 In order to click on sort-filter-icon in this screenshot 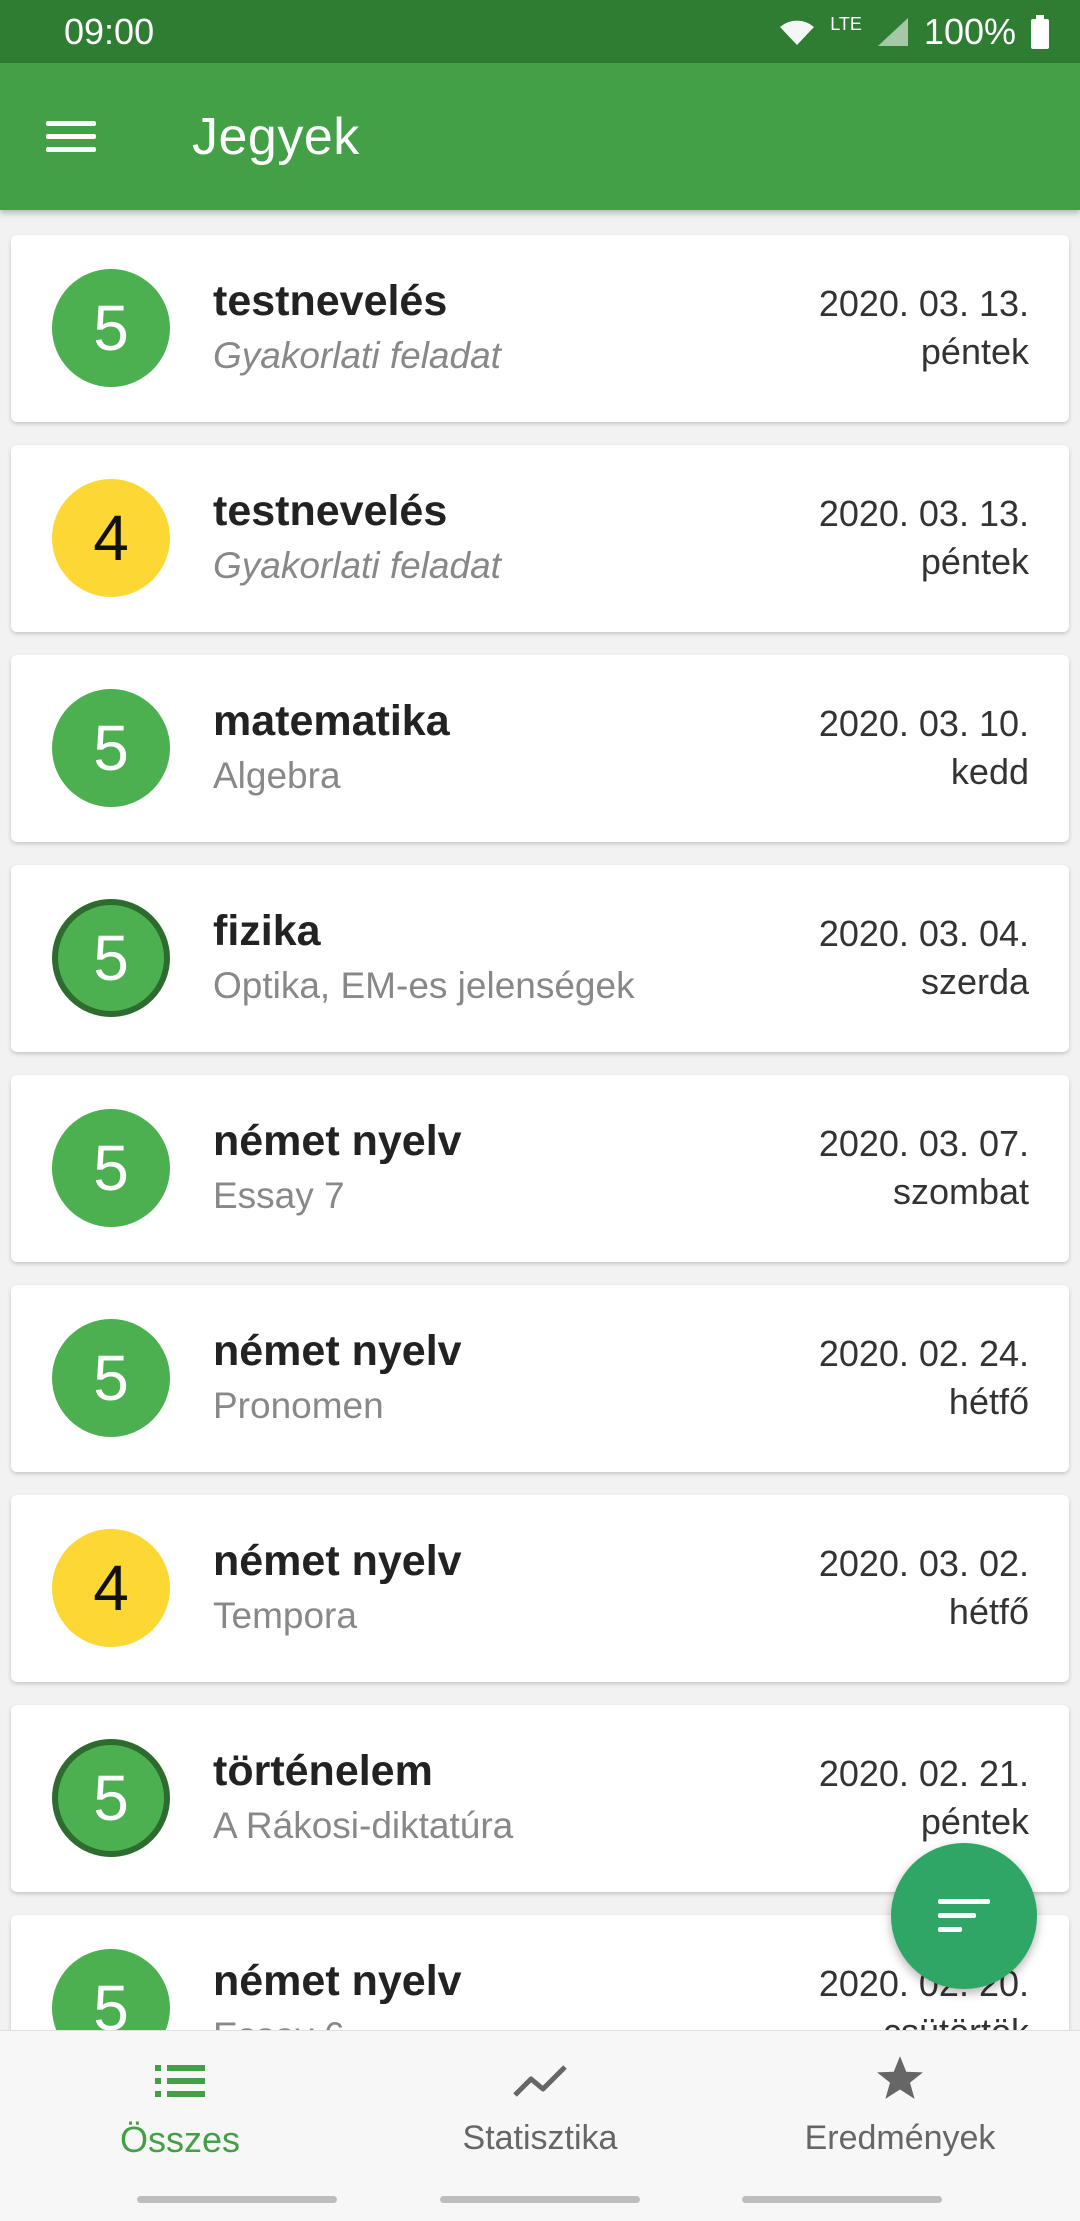, I will do `click(964, 1916)`.